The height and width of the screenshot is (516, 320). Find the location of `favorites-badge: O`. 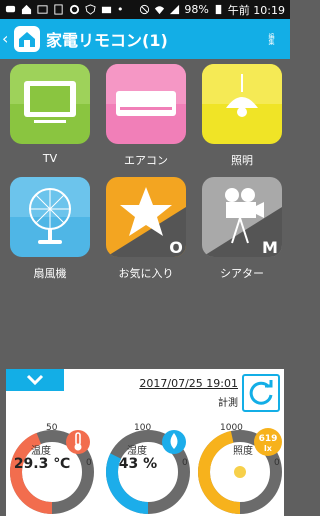

favorites-badge: O is located at coordinates (176, 247).